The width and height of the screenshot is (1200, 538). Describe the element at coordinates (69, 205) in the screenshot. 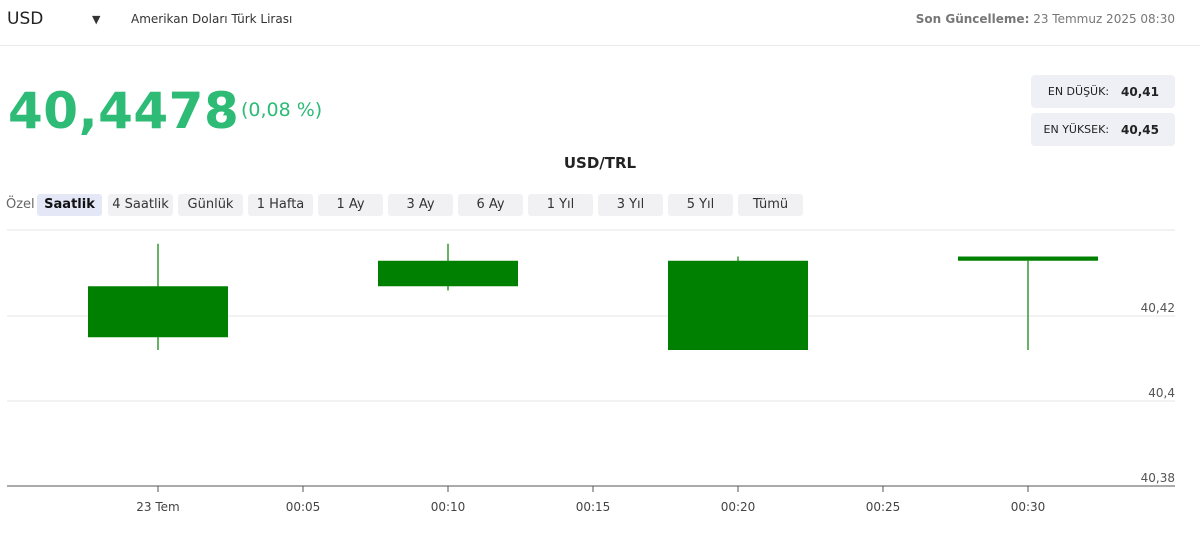

I see `period-button-saatlik: Saatlik` at that location.